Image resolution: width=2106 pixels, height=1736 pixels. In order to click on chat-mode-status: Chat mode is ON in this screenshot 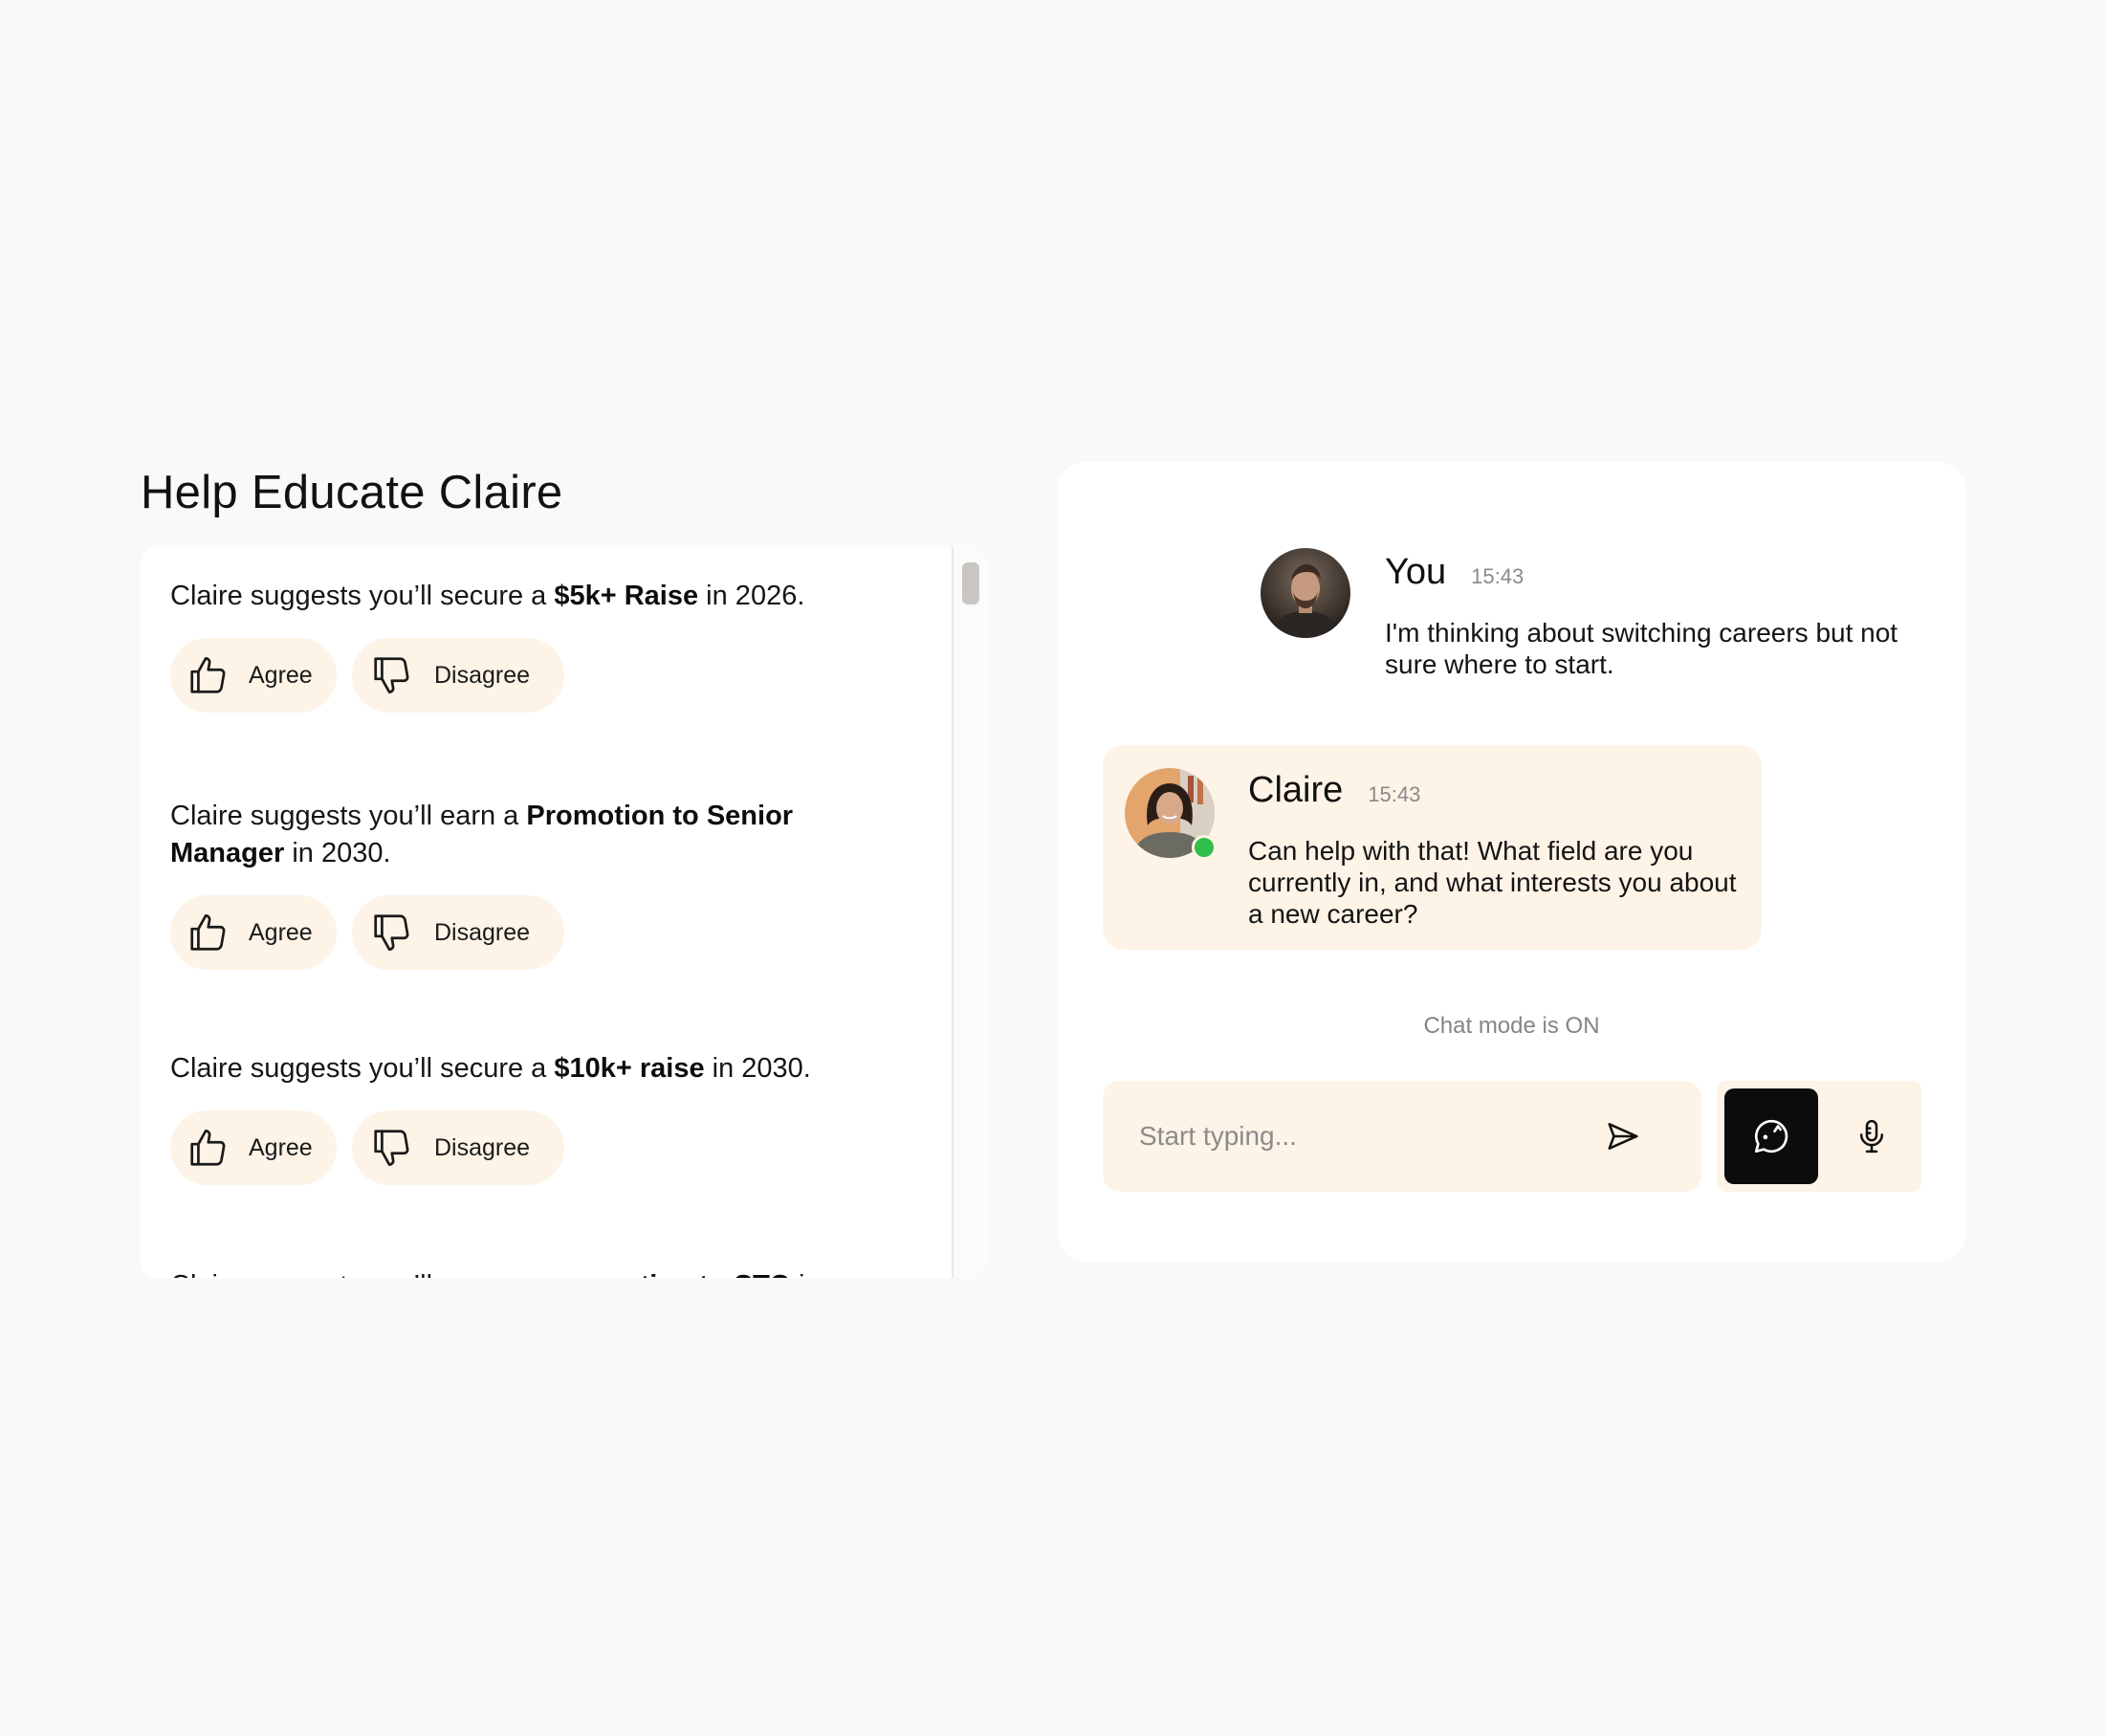, I will do `click(1511, 1026)`.